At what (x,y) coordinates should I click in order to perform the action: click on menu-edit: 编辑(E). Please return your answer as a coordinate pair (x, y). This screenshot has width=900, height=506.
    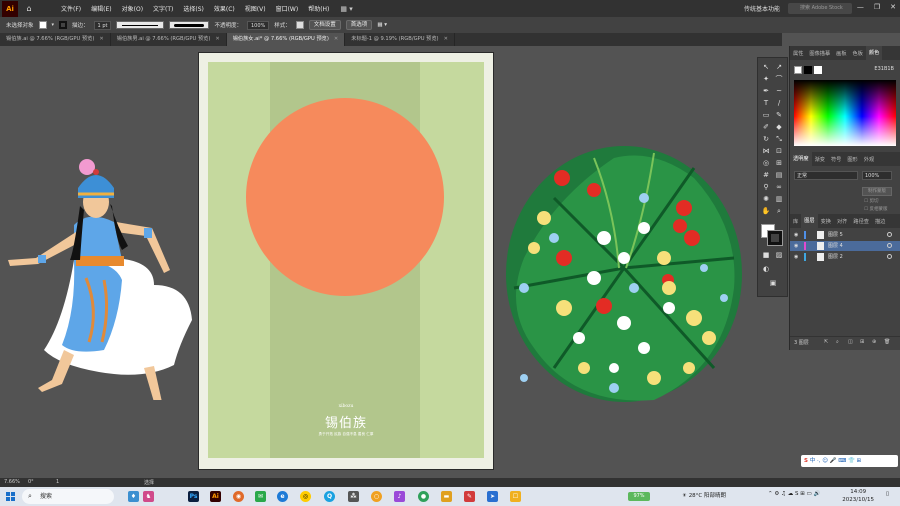
    Looking at the image, I should click on (101, 8).